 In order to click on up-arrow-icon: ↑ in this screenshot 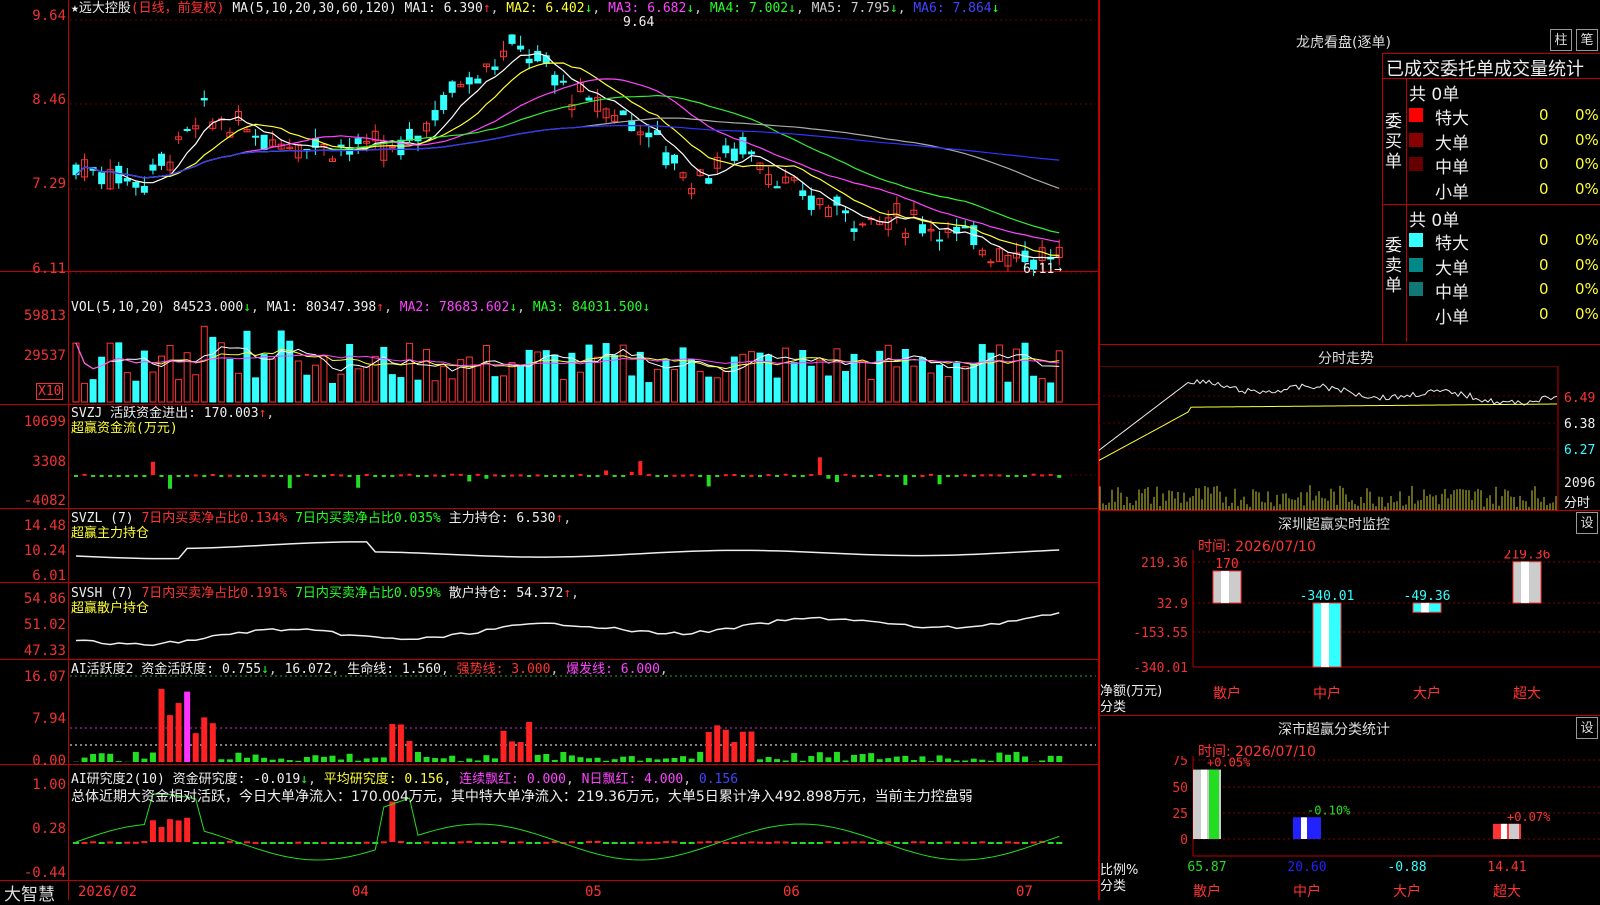, I will do `click(263, 413)`.